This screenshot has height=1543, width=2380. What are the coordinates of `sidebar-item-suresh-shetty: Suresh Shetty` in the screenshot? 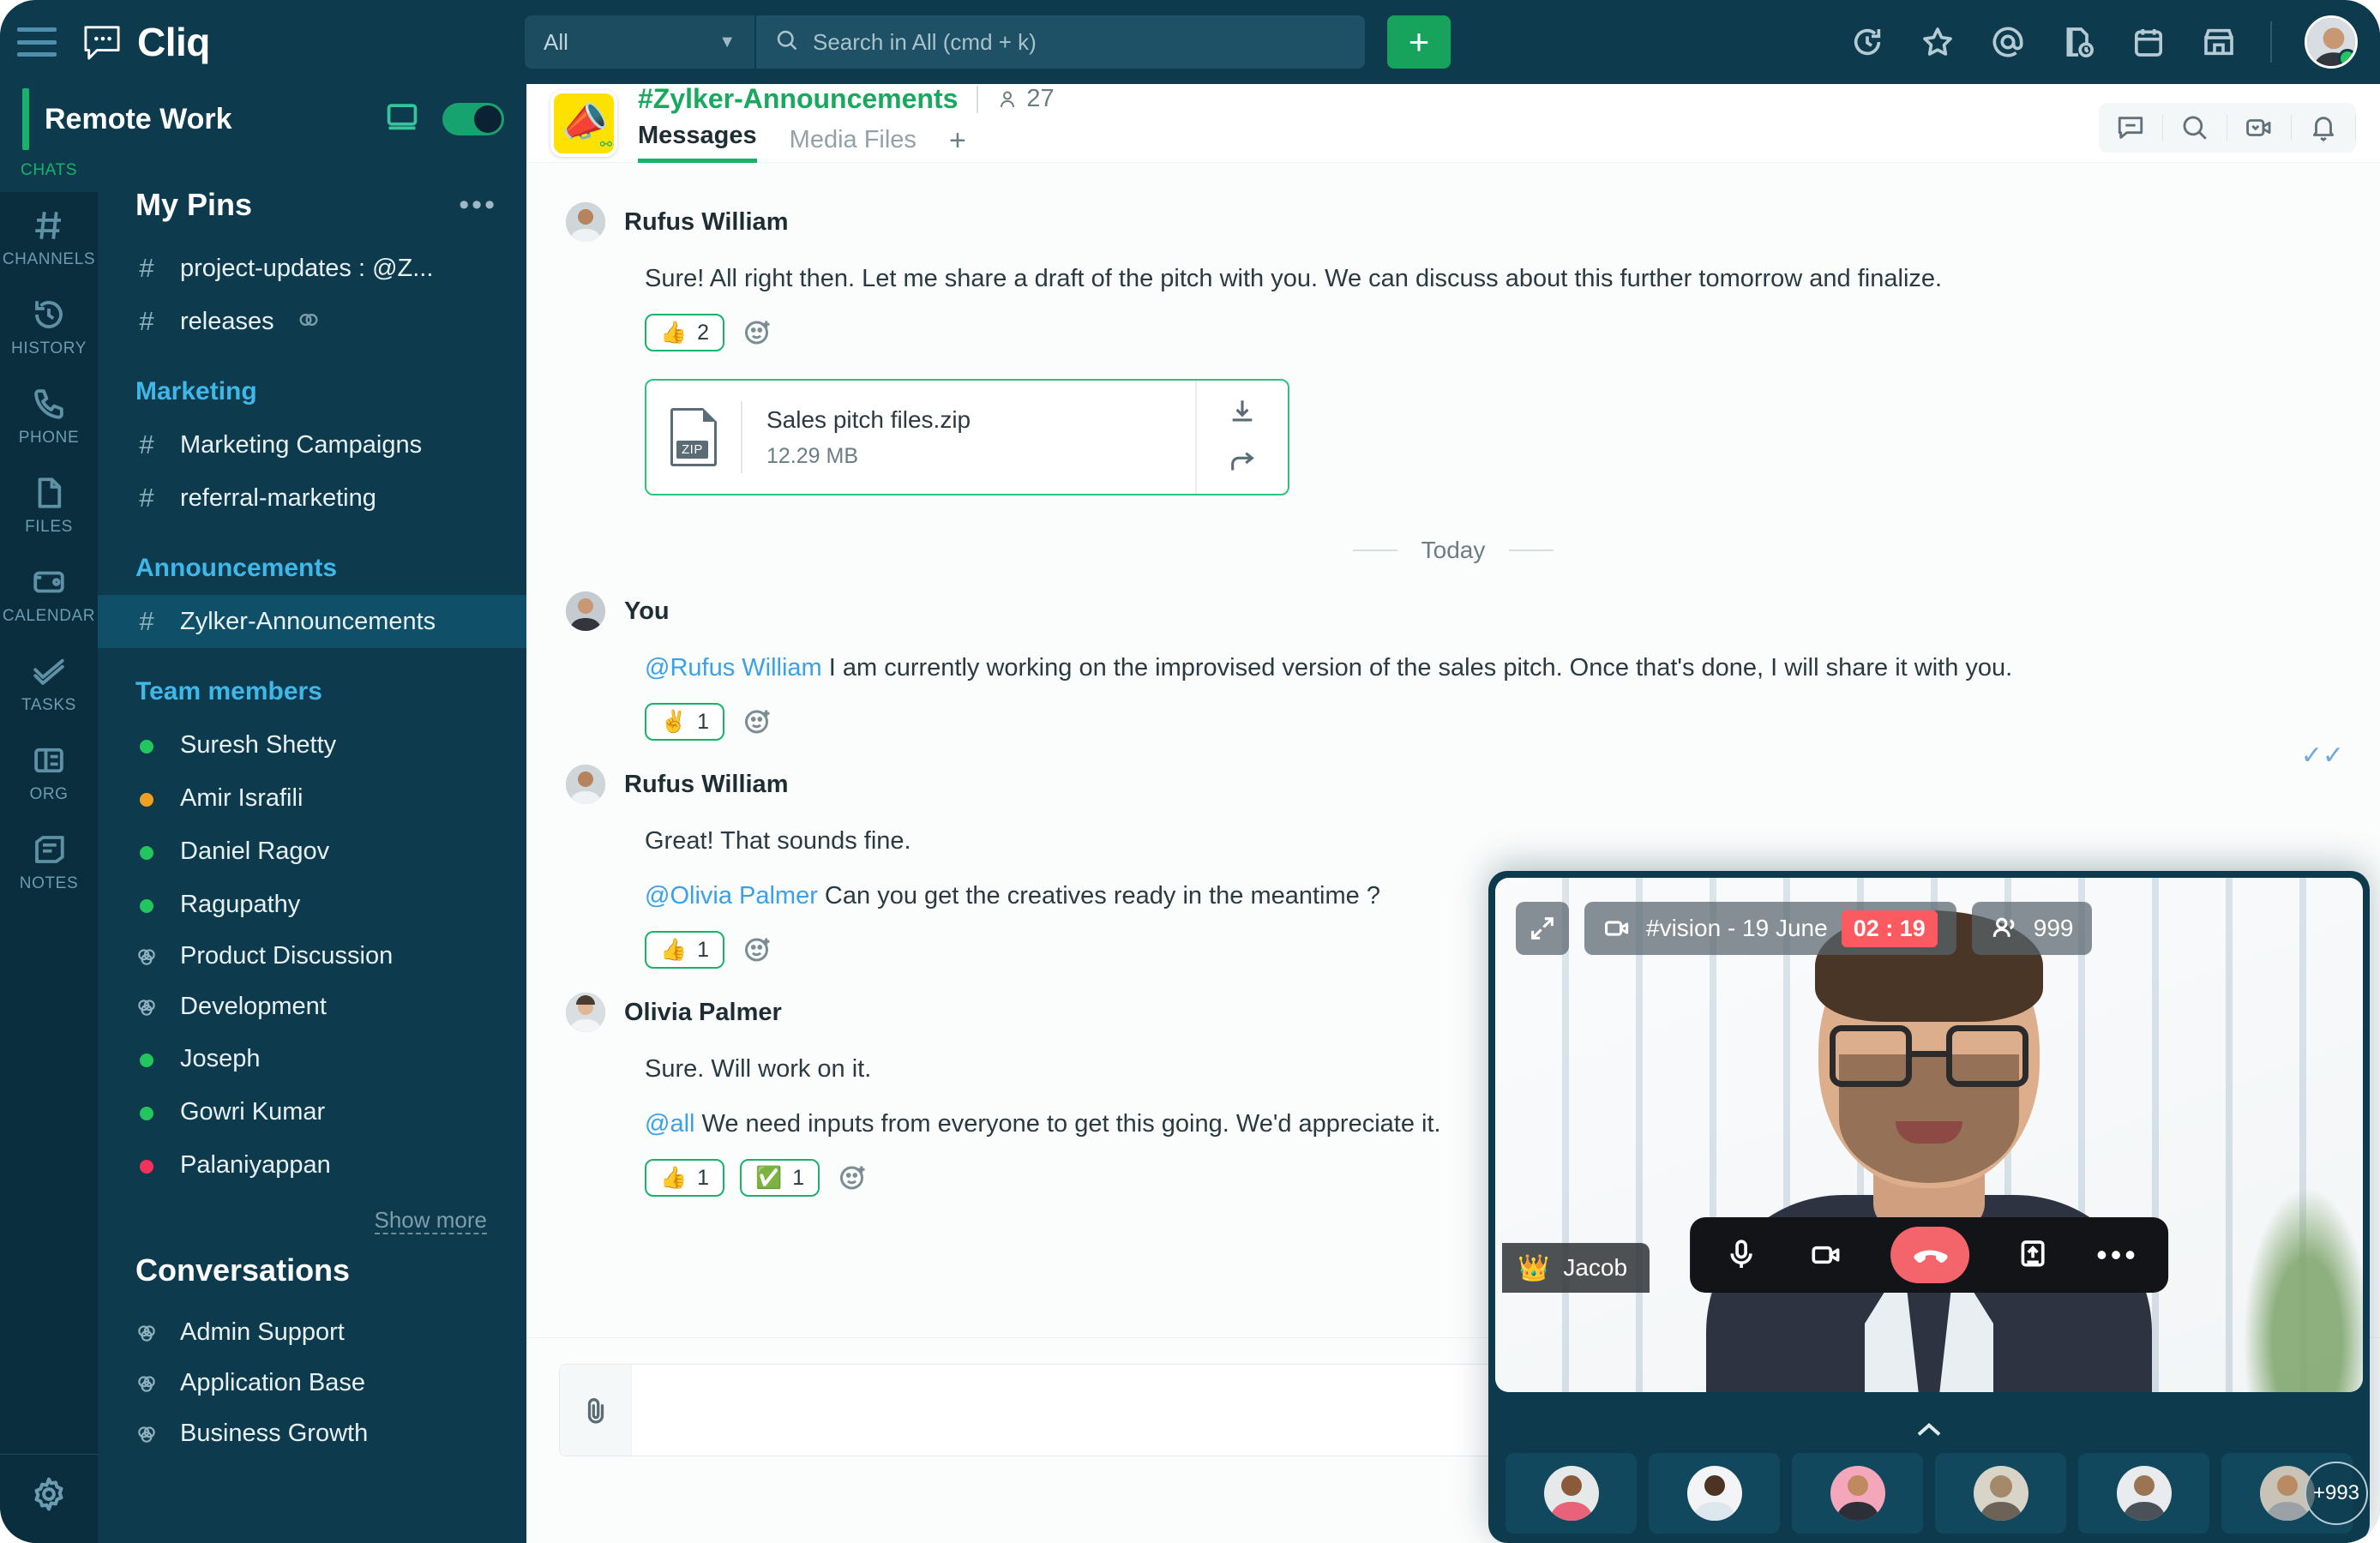 It's located at (312, 745).